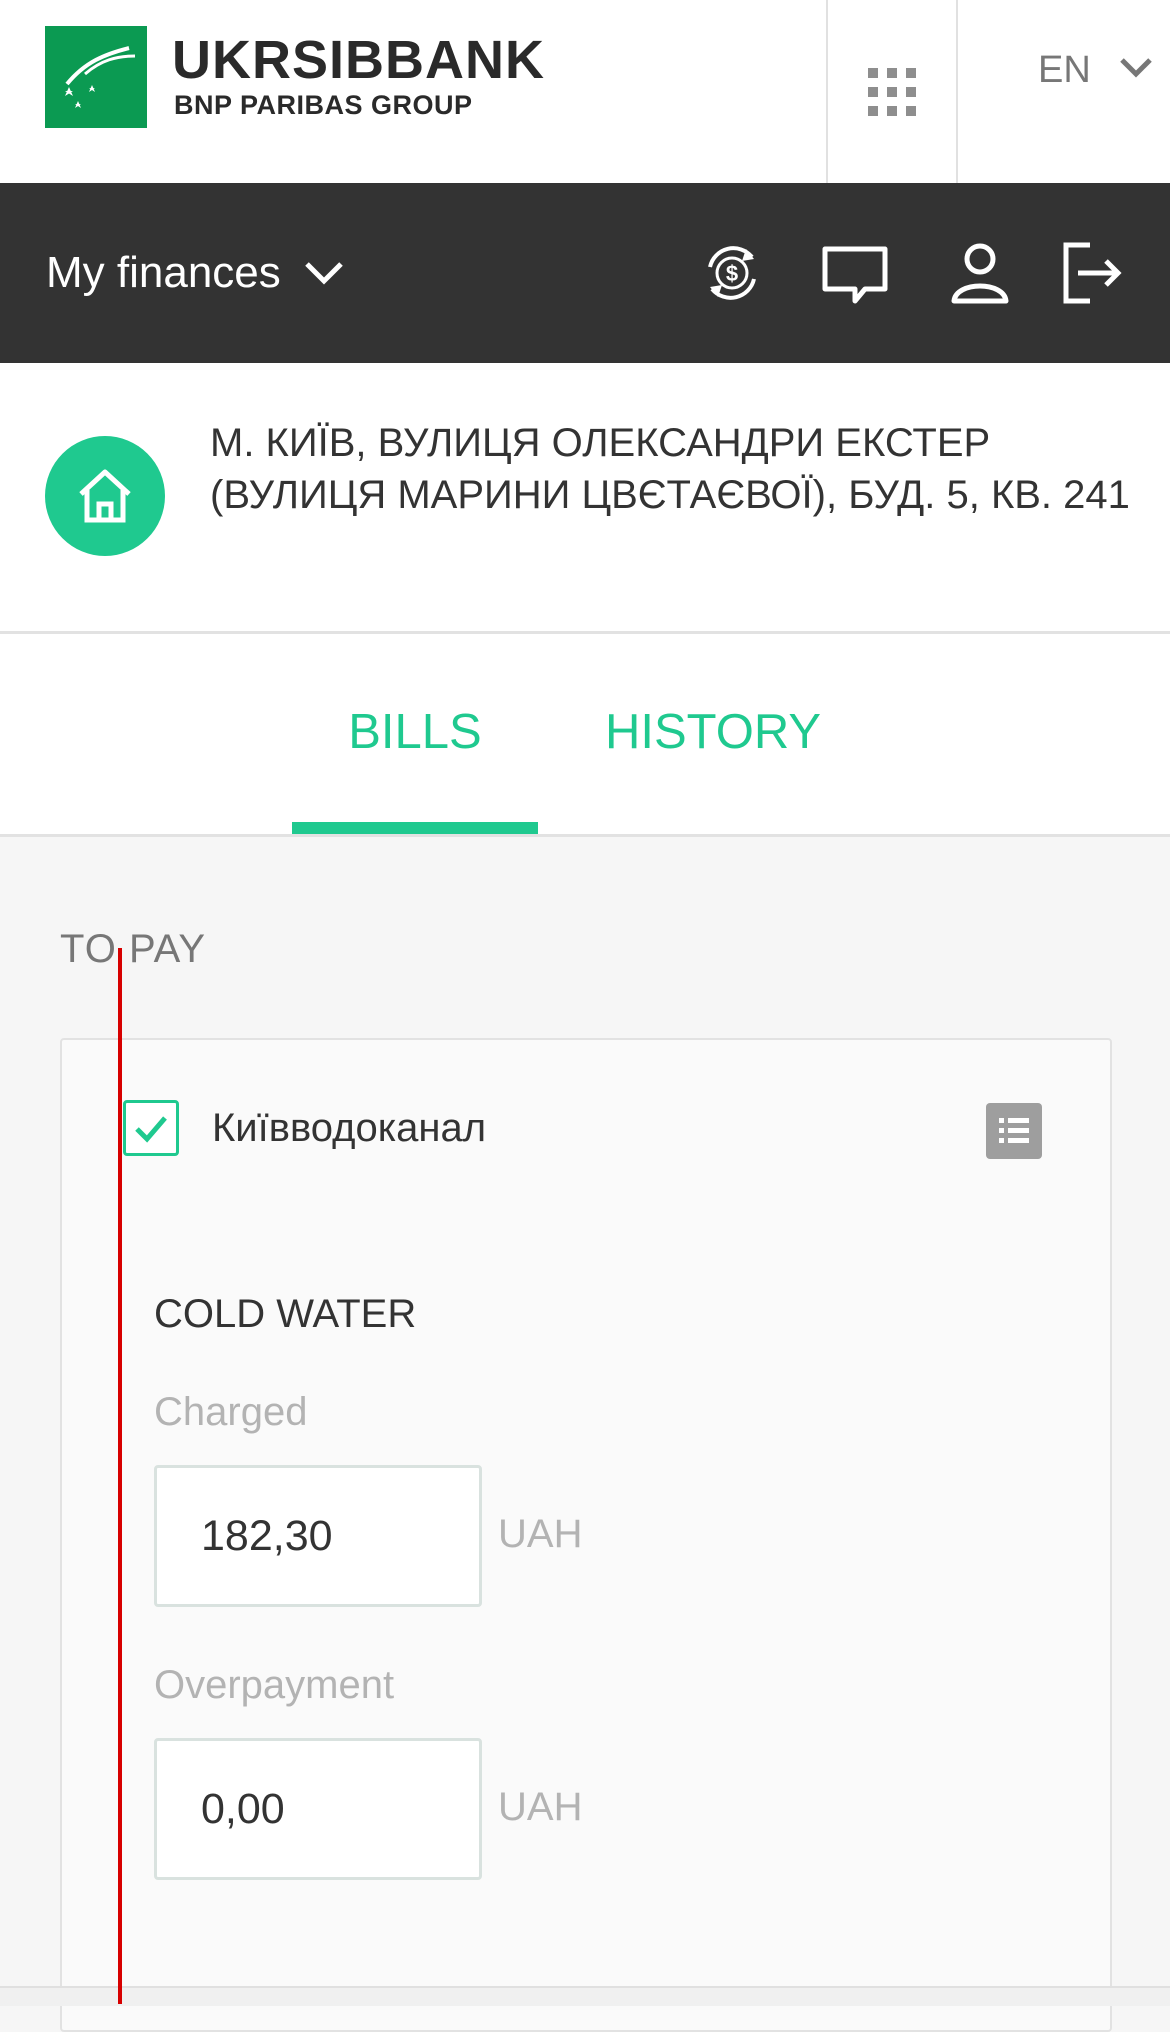 Image resolution: width=1170 pixels, height=2032 pixels. I want to click on profile-button, so click(980, 273).